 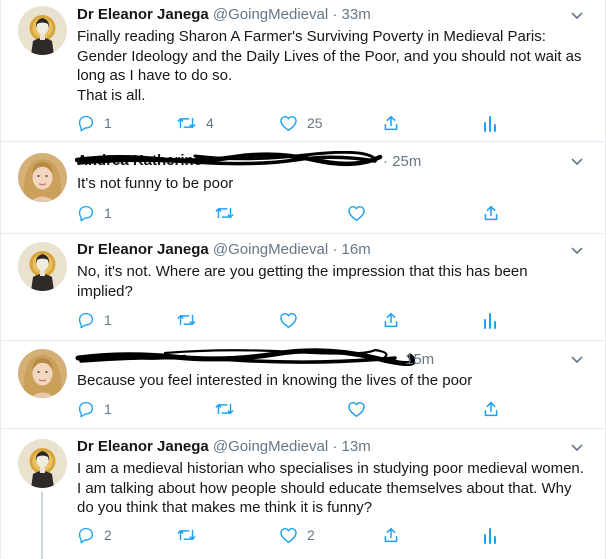 I want to click on timestamp: 33m, so click(x=356, y=14).